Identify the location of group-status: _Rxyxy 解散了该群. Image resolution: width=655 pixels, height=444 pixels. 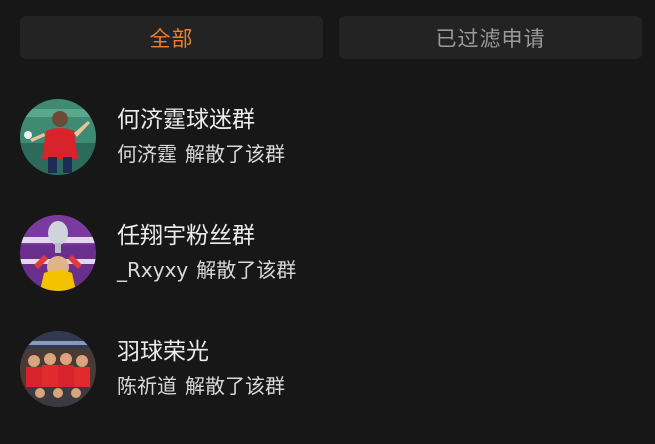
(206, 268).